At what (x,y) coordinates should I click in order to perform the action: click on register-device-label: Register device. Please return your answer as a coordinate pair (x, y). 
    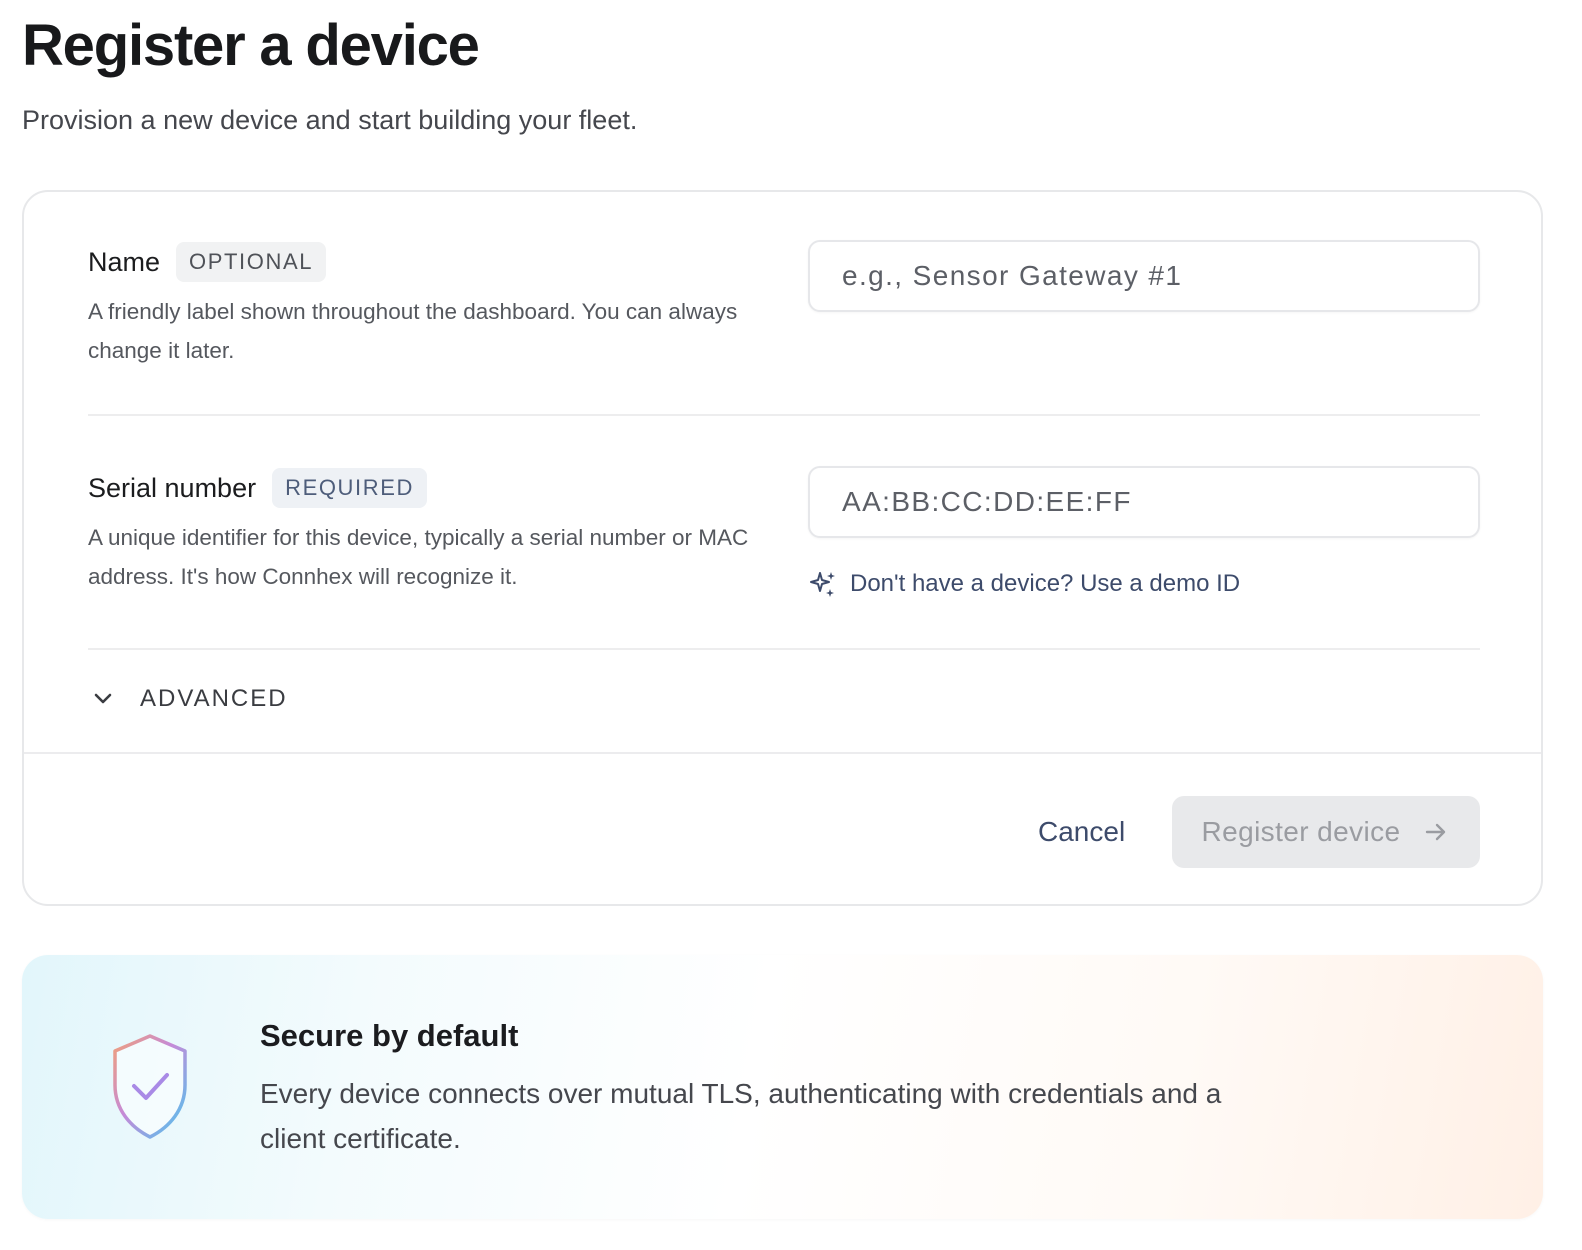
    Looking at the image, I should click on (1301, 831).